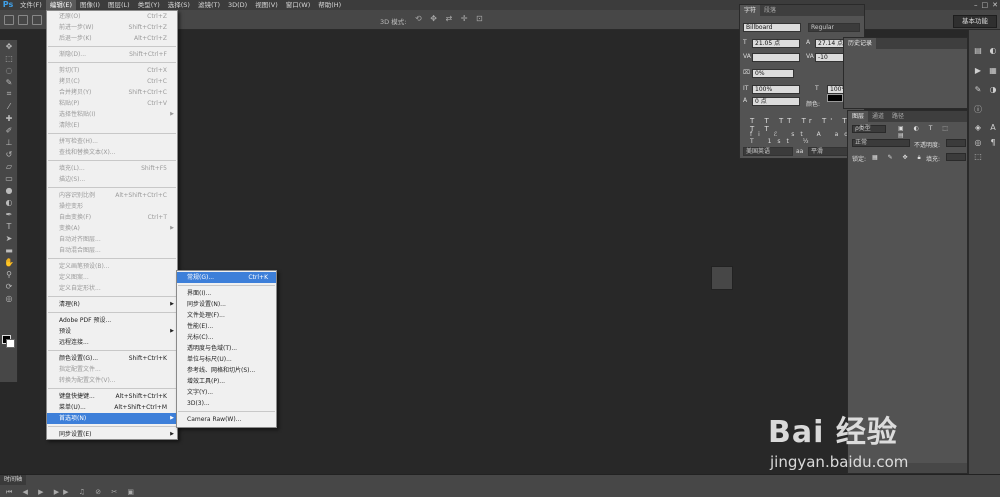 The width and height of the screenshot is (1000, 497). Describe the element at coordinates (112, 125) in the screenshot. I see `edit-menu-item: 清除(E)` at that location.